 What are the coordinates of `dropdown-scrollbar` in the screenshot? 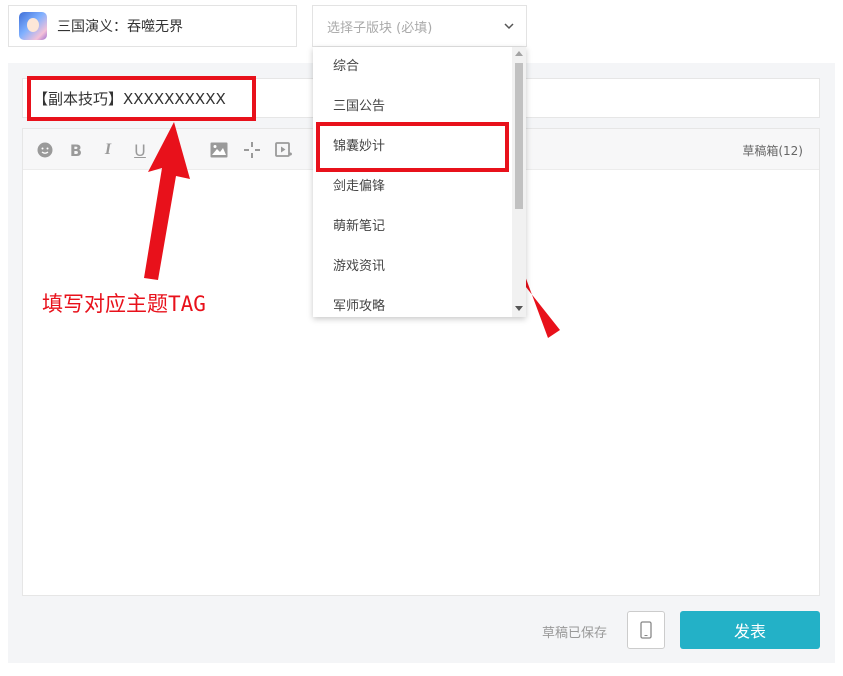 It's located at (519, 182).